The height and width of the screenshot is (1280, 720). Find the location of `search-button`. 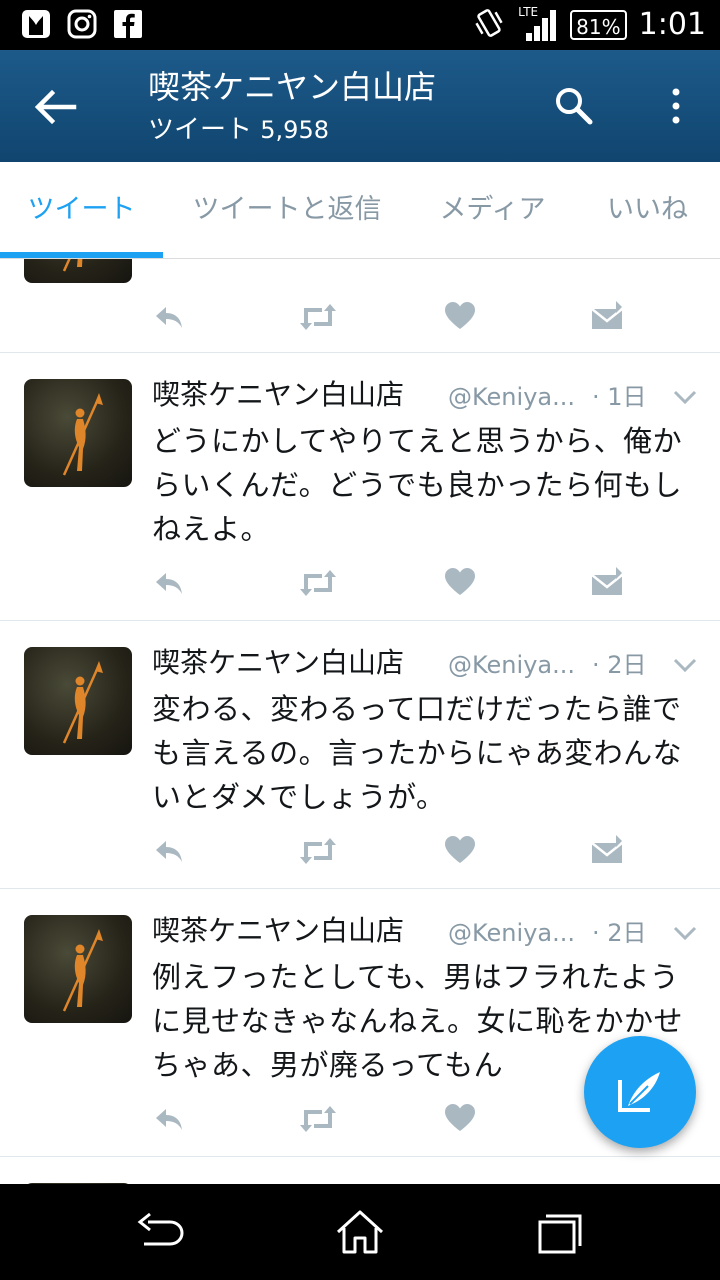

search-button is located at coordinates (574, 106).